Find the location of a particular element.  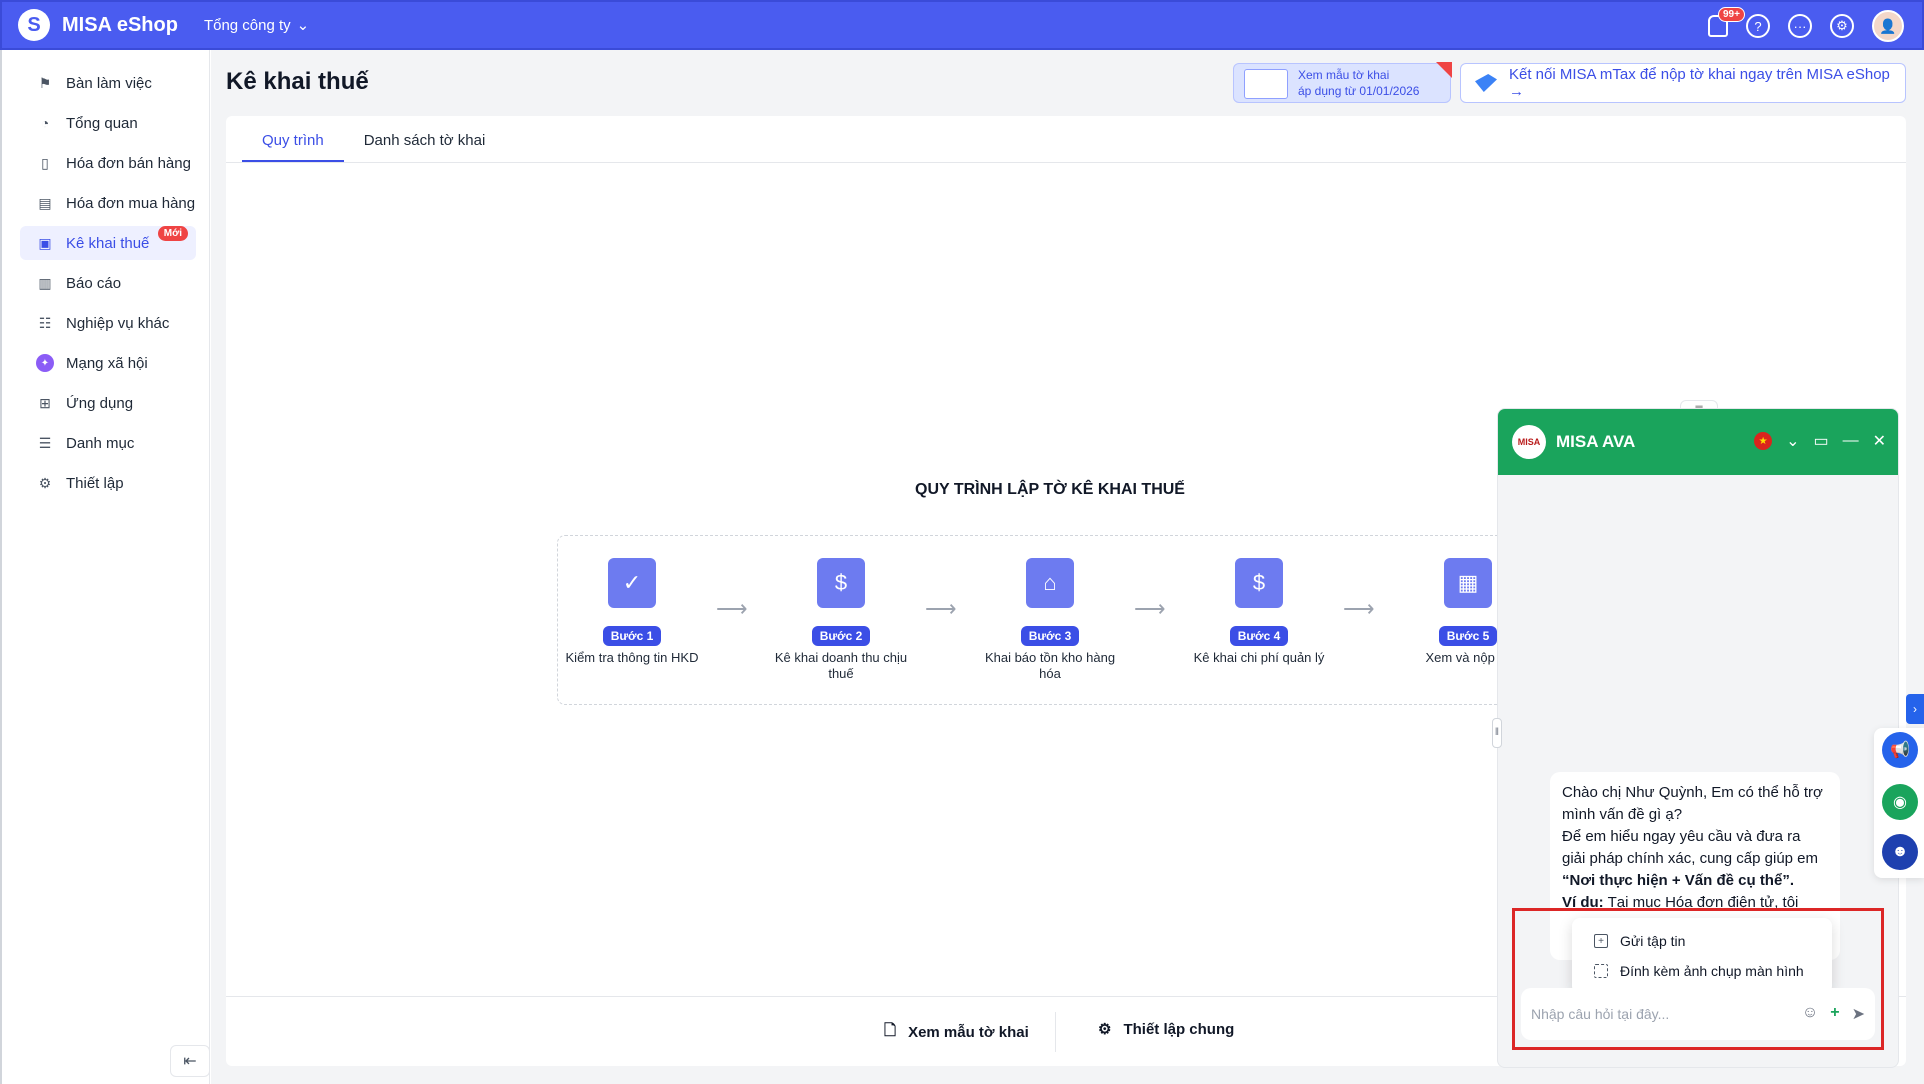

top-icons: 99+ ? ··· ⚙ 👤 is located at coordinates (1806, 24).